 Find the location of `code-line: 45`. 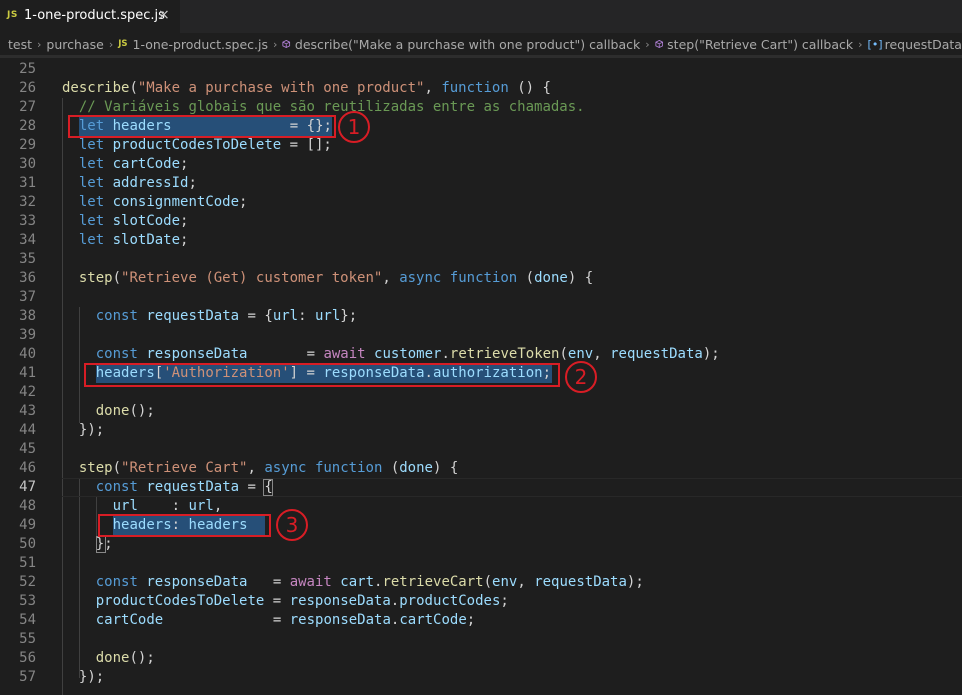

code-line: 45 is located at coordinates (481, 449).